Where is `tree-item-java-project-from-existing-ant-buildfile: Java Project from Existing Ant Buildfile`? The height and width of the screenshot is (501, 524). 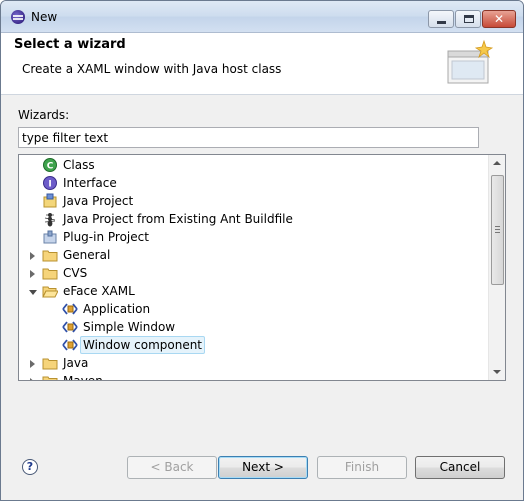 tree-item-java-project-from-existing-ant-buildfile: Java Project from Existing Ant Buildfile is located at coordinates (254, 219).